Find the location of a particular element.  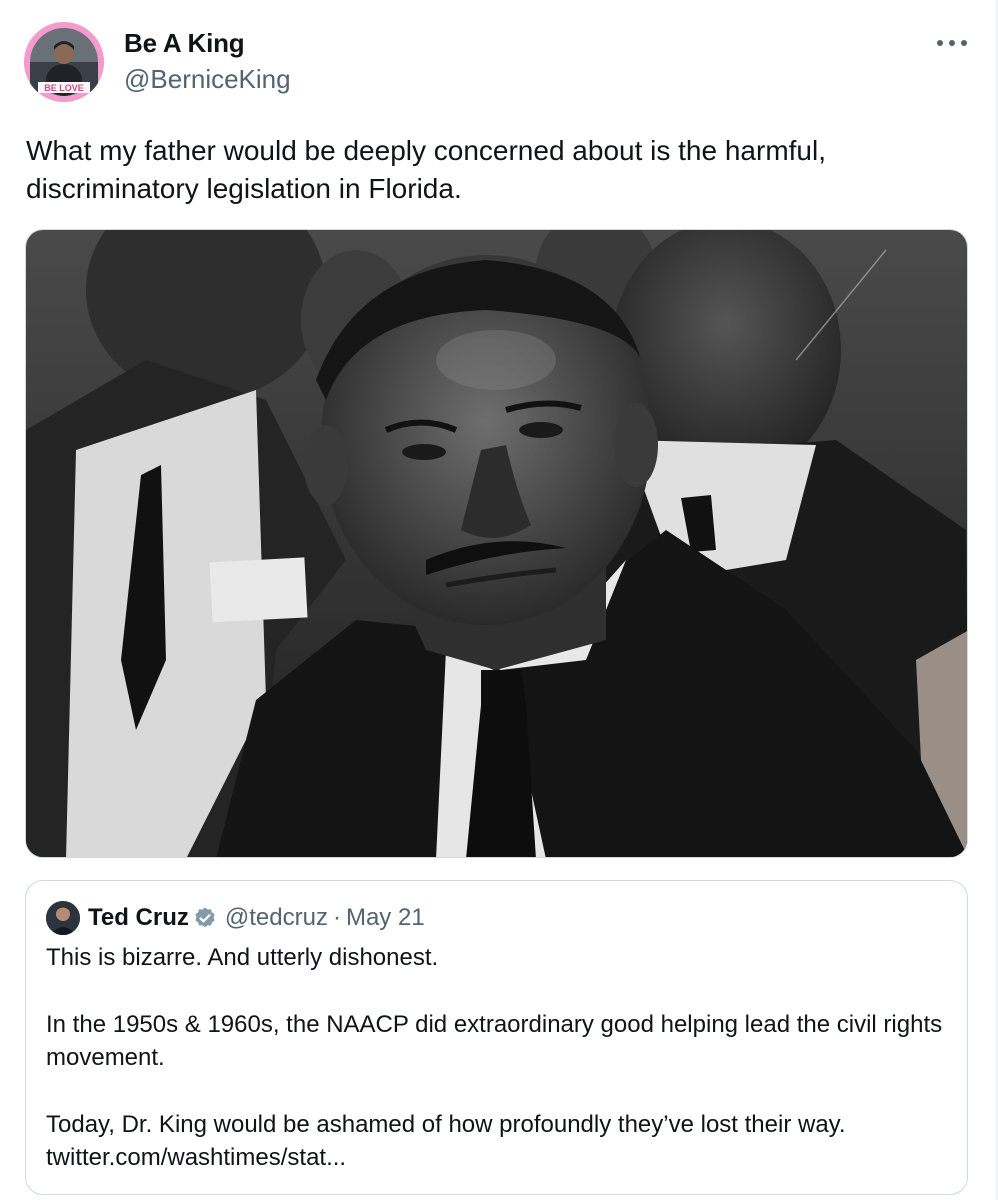

more-horizontal-icon is located at coordinates (952, 43).